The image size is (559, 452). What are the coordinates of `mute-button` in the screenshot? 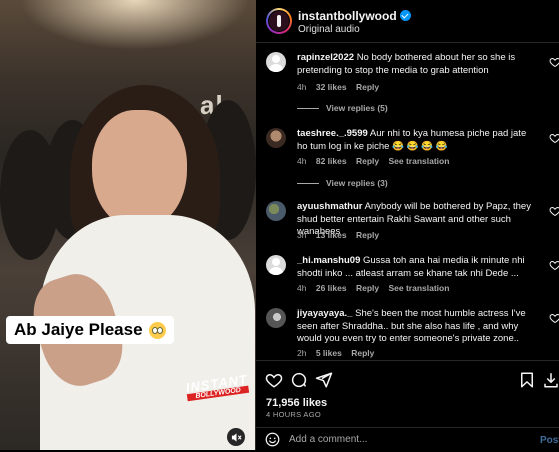 It's located at (236, 437).